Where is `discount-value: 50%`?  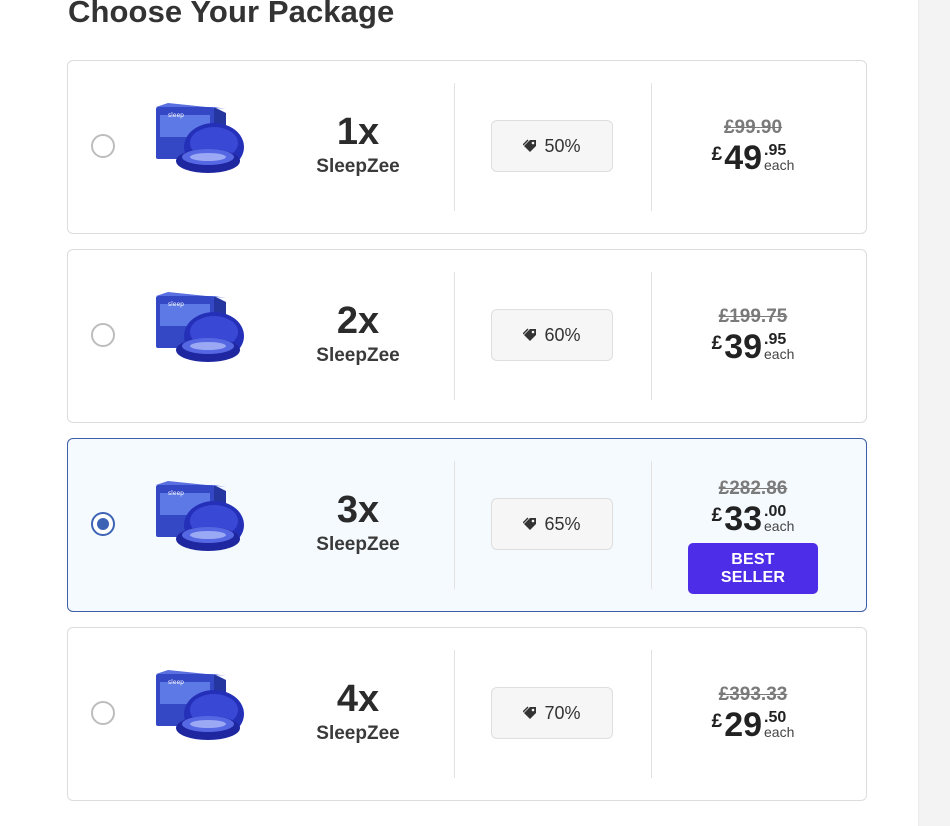
discount-value: 50% is located at coordinates (562, 145).